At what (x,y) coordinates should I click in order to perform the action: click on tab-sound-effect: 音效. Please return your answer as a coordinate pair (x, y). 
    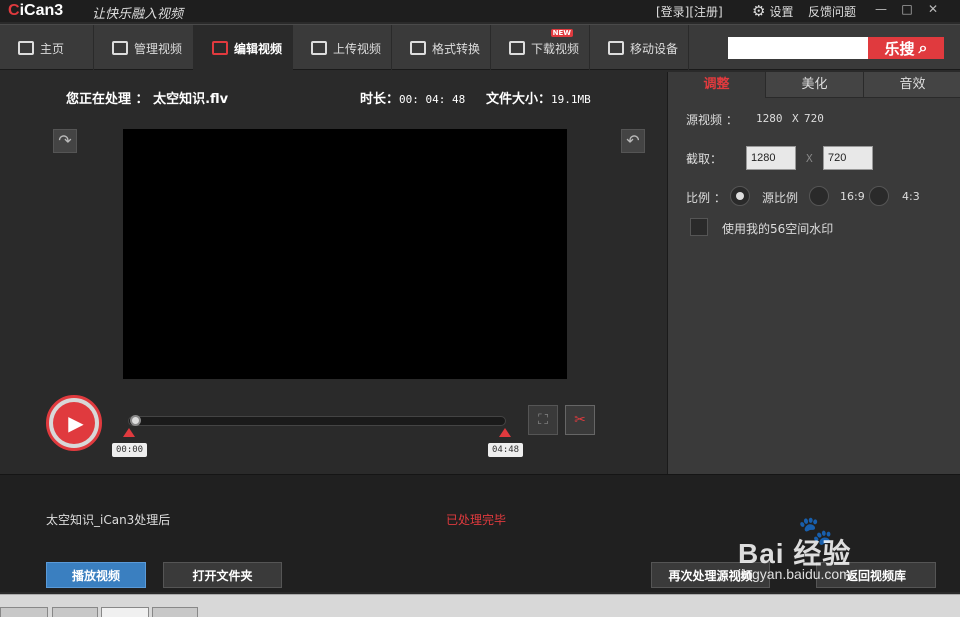
    Looking at the image, I should click on (912, 85).